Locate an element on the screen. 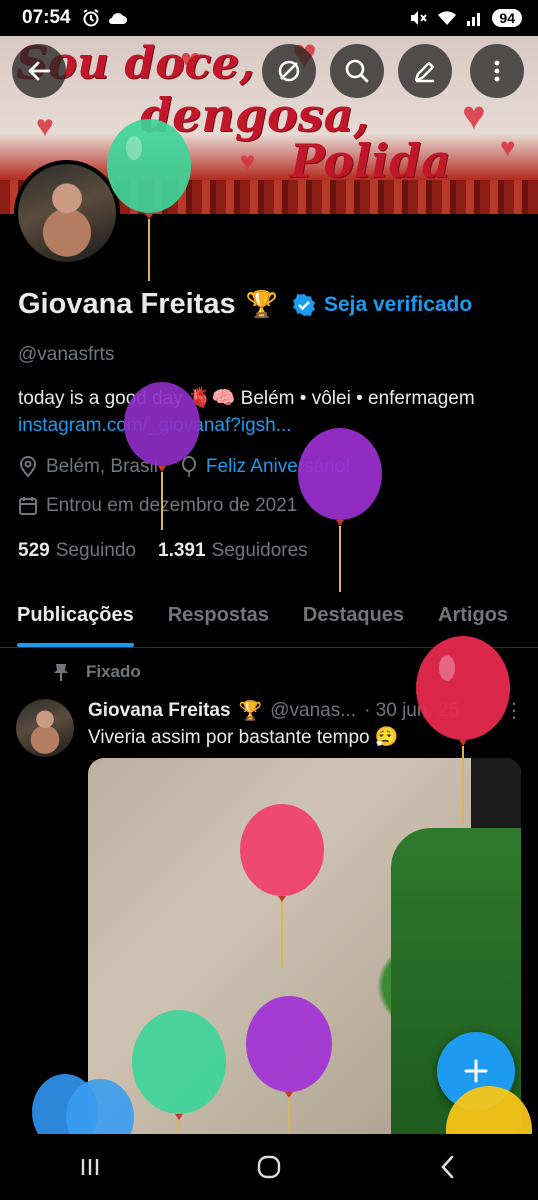 Image resolution: width=538 pixels, height=1200 pixels. grok-button is located at coordinates (289, 71).